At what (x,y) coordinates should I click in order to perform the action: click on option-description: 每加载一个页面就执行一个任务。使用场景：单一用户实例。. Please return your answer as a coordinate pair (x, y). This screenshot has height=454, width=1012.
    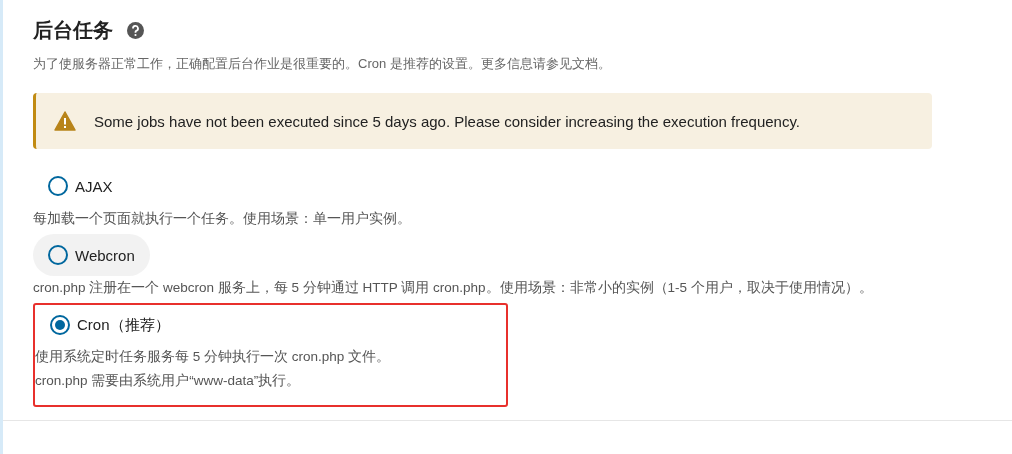
    Looking at the image, I should click on (222, 219).